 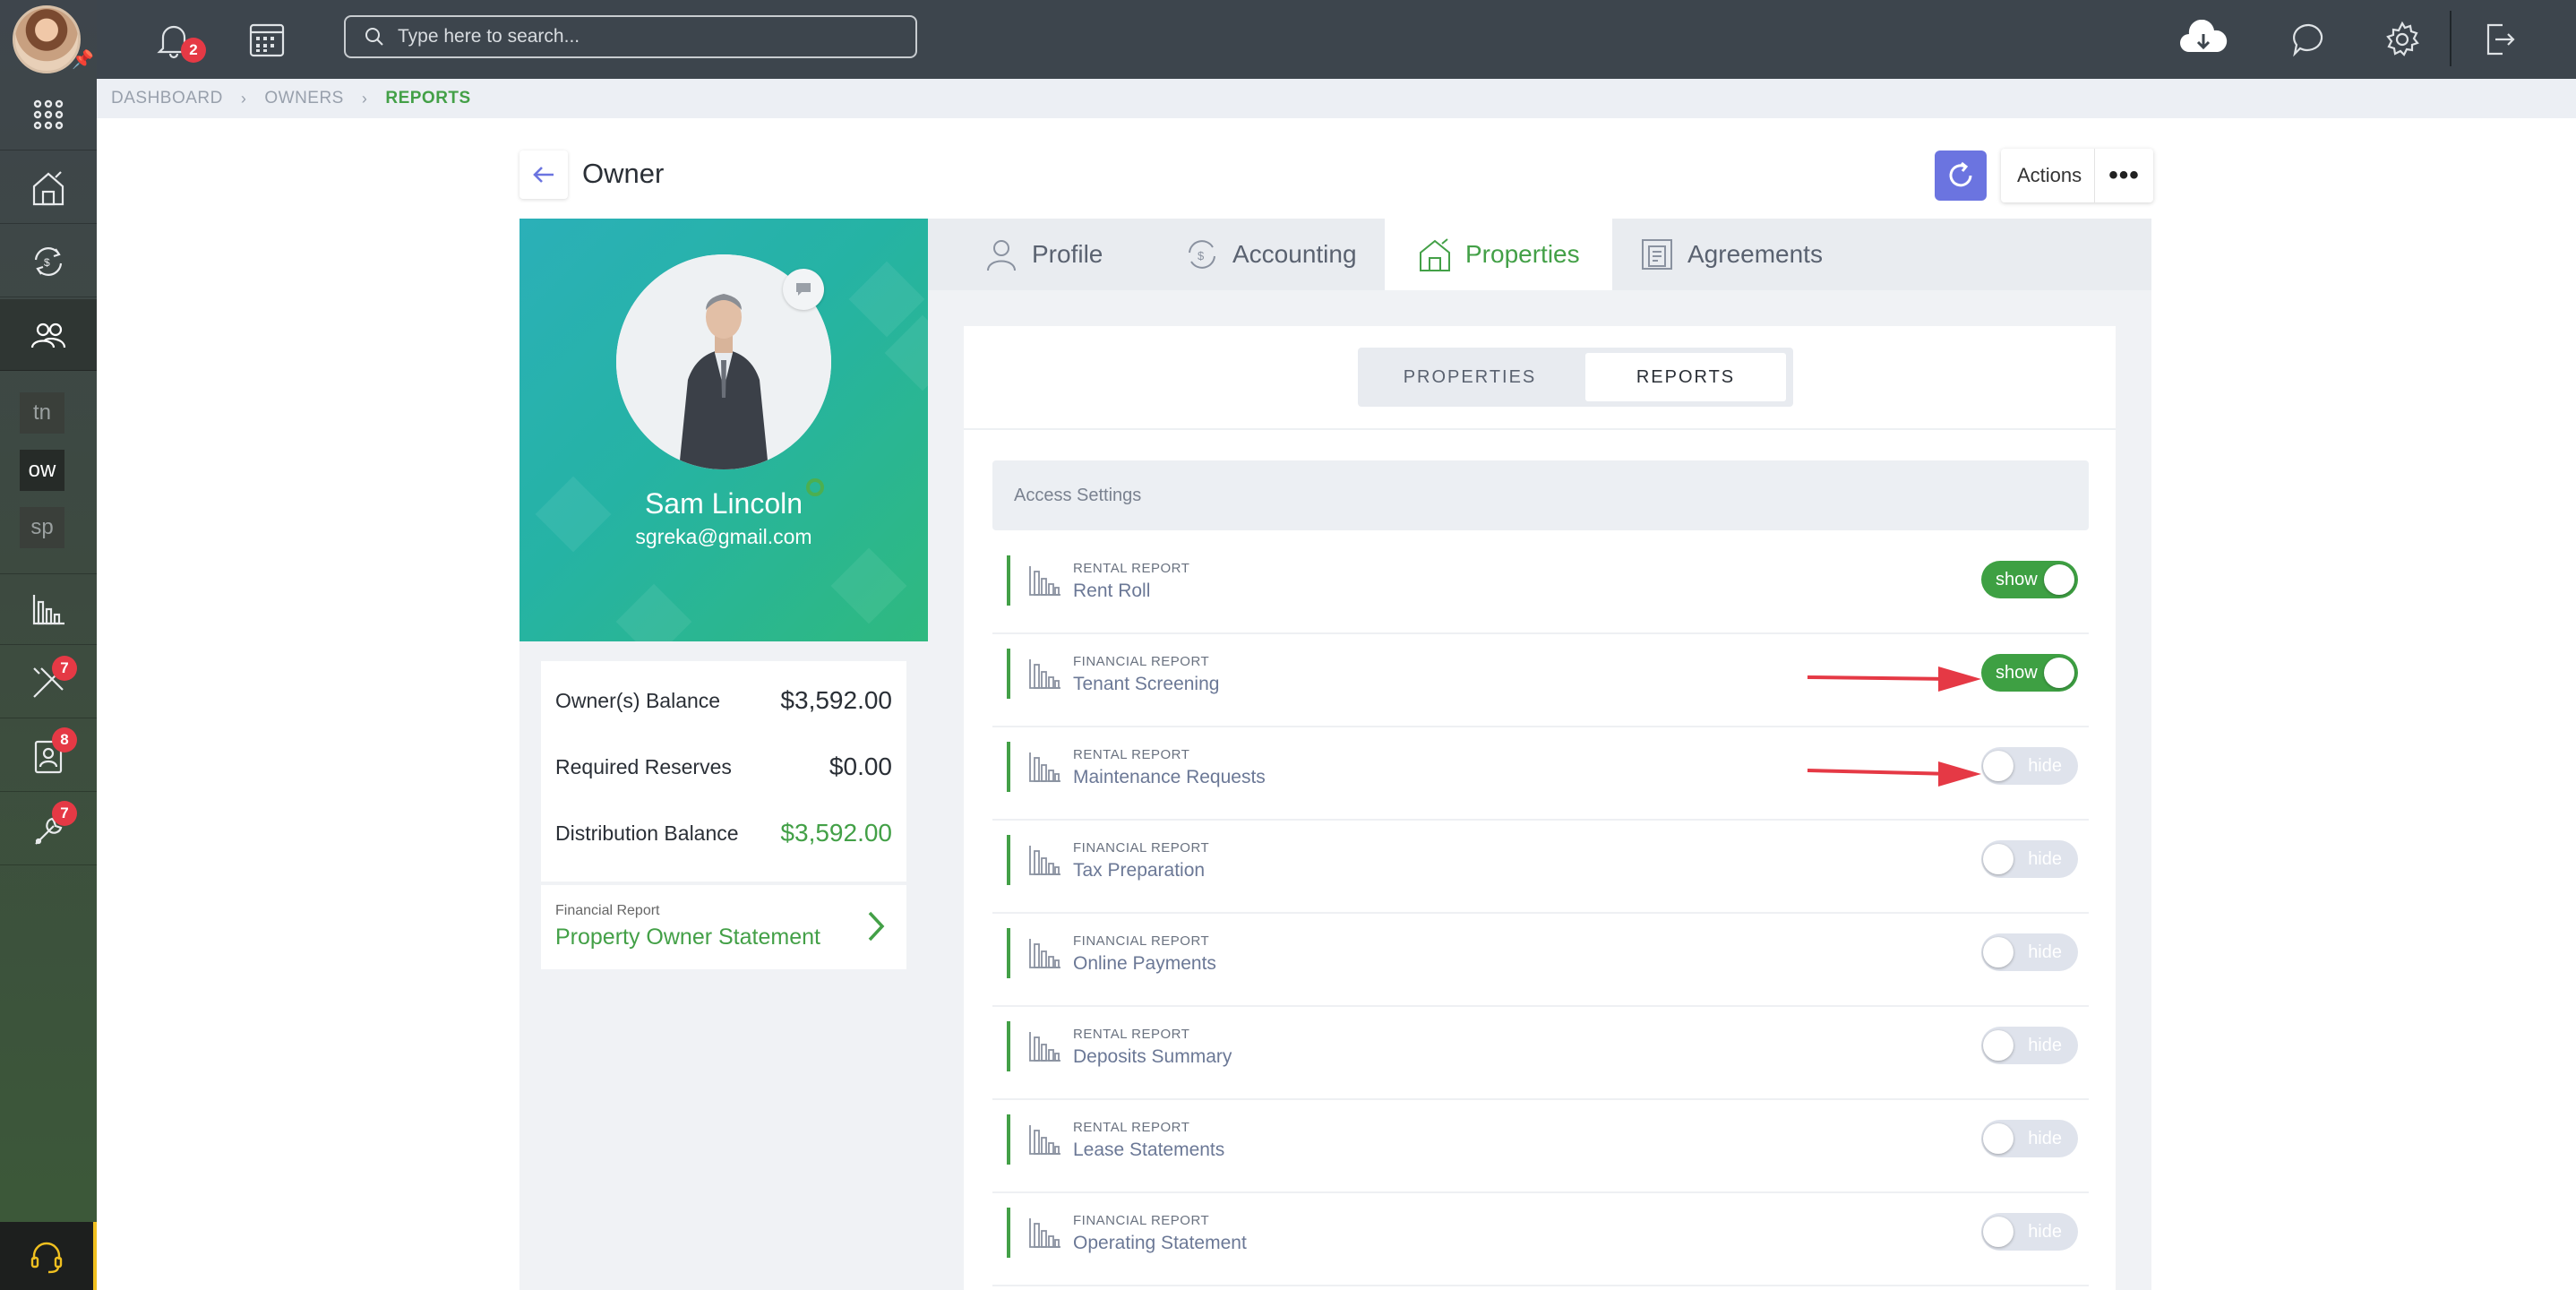 I want to click on logout-icon, so click(x=2499, y=39).